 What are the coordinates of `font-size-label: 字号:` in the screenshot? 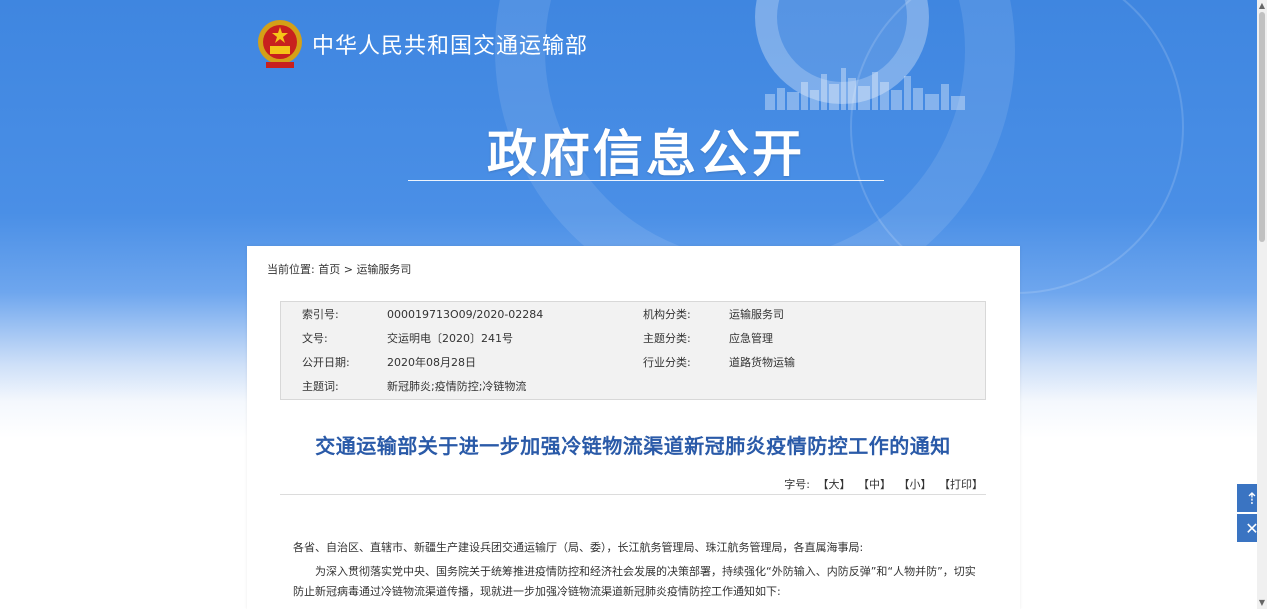 It's located at (797, 484).